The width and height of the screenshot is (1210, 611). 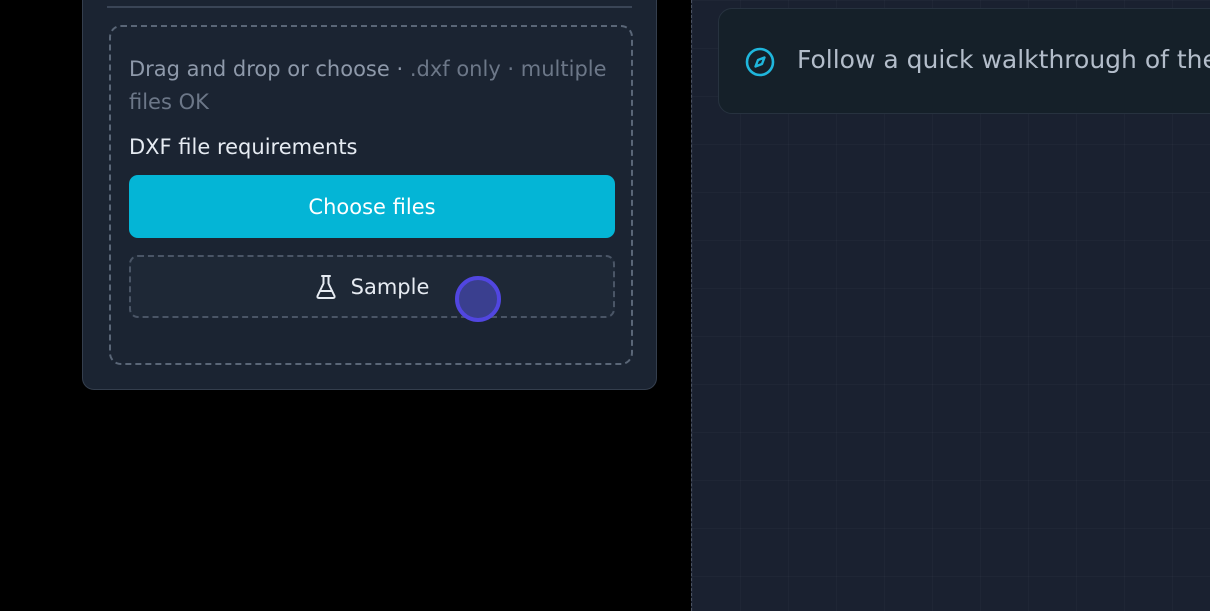 What do you see at coordinates (390, 286) in the screenshot?
I see `sample-label: Sample` at bounding box center [390, 286].